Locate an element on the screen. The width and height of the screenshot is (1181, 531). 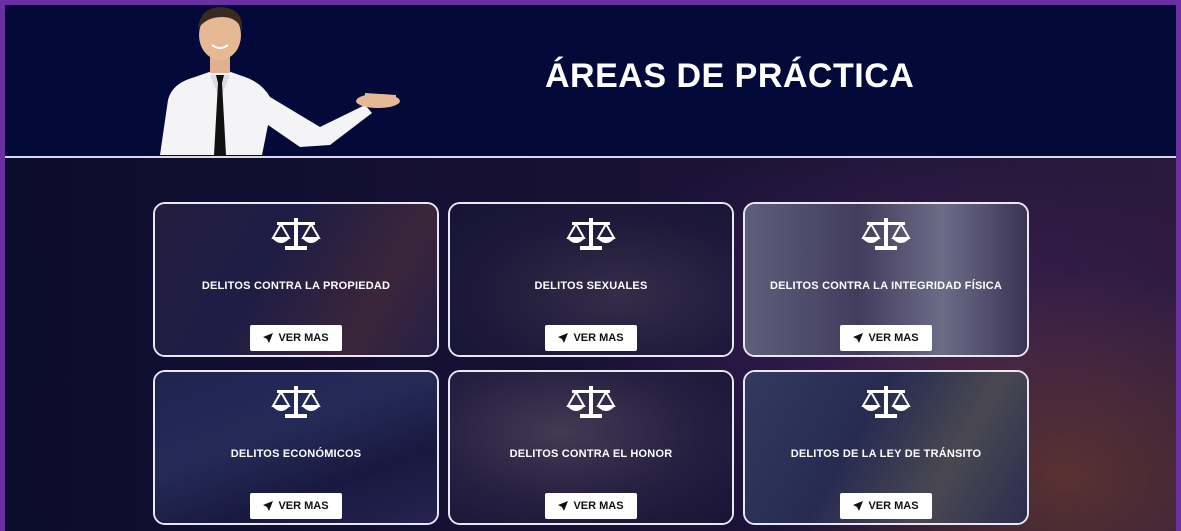
card-title: DELITOS CONTRA LA INTEGRIDAD FÍSICA is located at coordinates (886, 286).